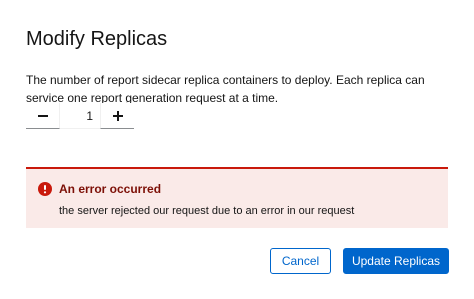 The width and height of the screenshot is (474, 299). I want to click on exclamation-circle-icon, so click(45, 189).